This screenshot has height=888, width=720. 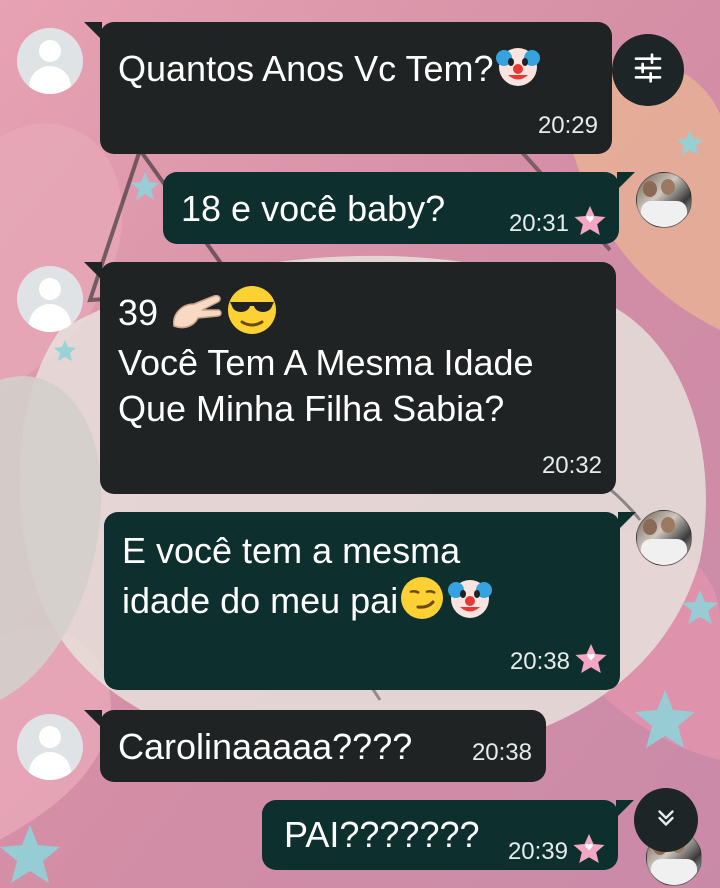 I want to click on filter-button, so click(x=648, y=70).